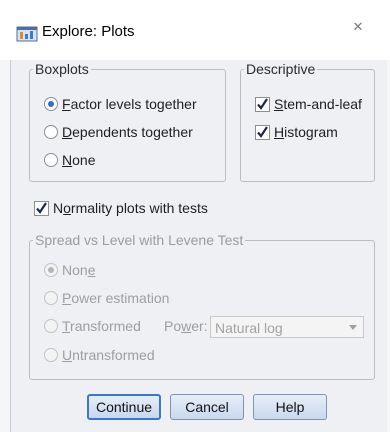  What do you see at coordinates (195, 30) in the screenshot?
I see `title-bar: Explore: Plots ✕` at bounding box center [195, 30].